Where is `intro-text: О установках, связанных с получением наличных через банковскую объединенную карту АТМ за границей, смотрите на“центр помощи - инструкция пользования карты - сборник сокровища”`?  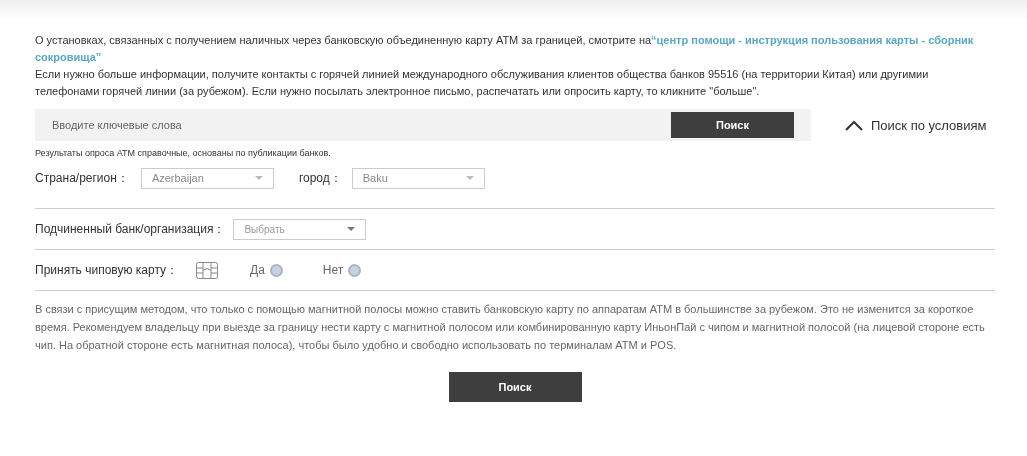
intro-text: О установках, связанных с получением наличных через банковскую объединенную карту АТМ за границей, смотрите на“центр помощи - инструкция пользования карты - сборник сокровища” is located at coordinates (505, 49).